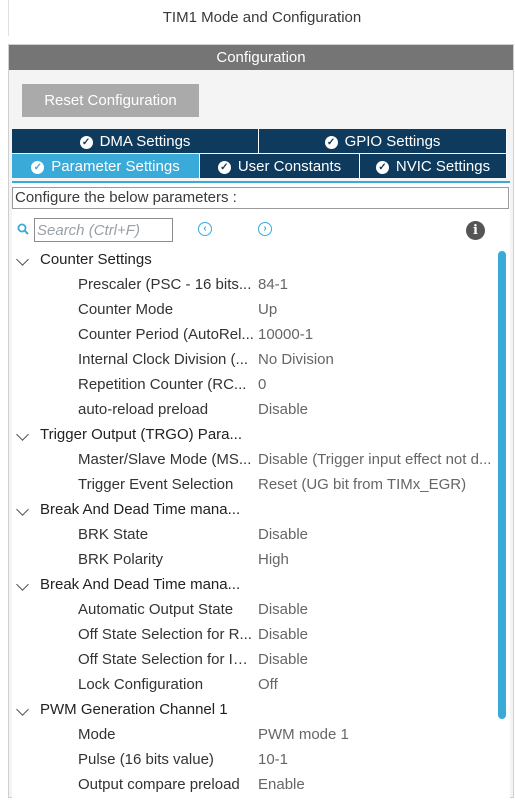 Image resolution: width=515 pixels, height=801 pixels. What do you see at coordinates (260, 198) in the screenshot?
I see `configure-parameters-label: Configure the below parameters :` at bounding box center [260, 198].